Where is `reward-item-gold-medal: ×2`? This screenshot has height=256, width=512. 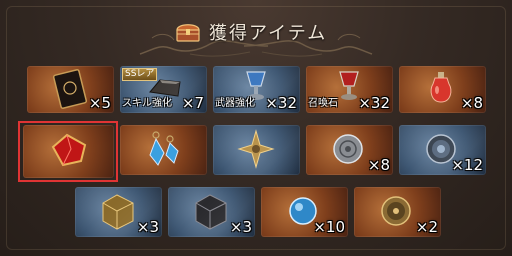 reward-item-gold-medal: ×2 is located at coordinates (397, 212).